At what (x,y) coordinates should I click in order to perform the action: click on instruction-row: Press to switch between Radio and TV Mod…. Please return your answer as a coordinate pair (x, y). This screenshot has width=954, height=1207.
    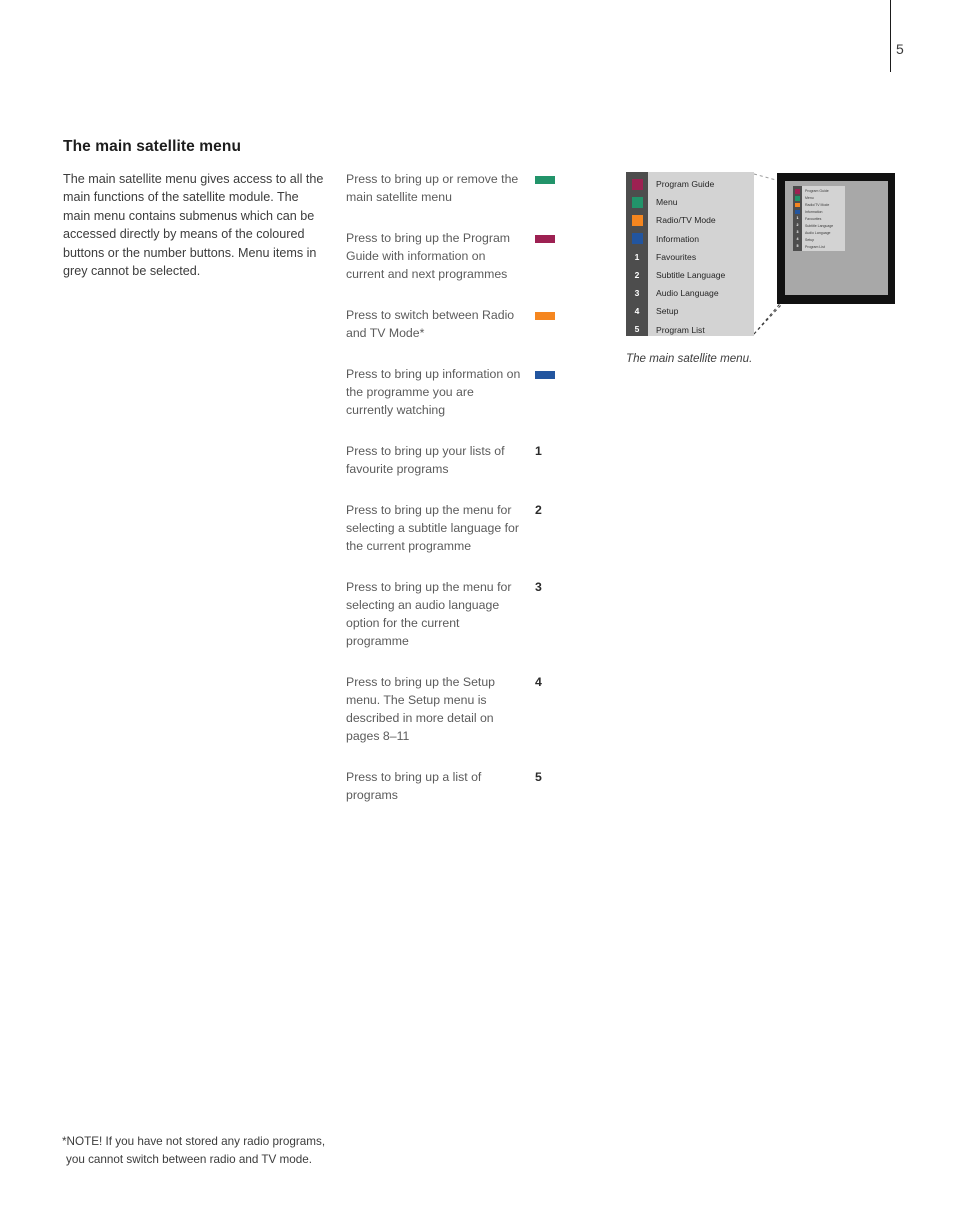
    Looking at the image, I should click on (453, 324).